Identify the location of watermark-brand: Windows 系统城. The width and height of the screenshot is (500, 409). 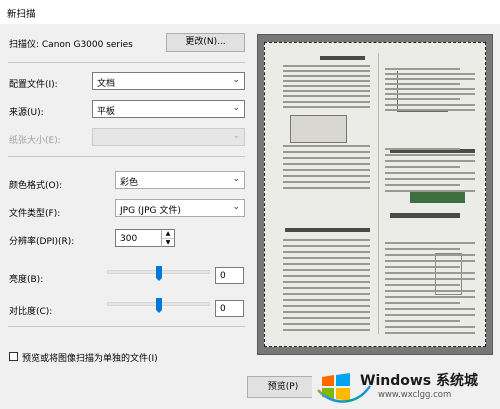
(419, 381).